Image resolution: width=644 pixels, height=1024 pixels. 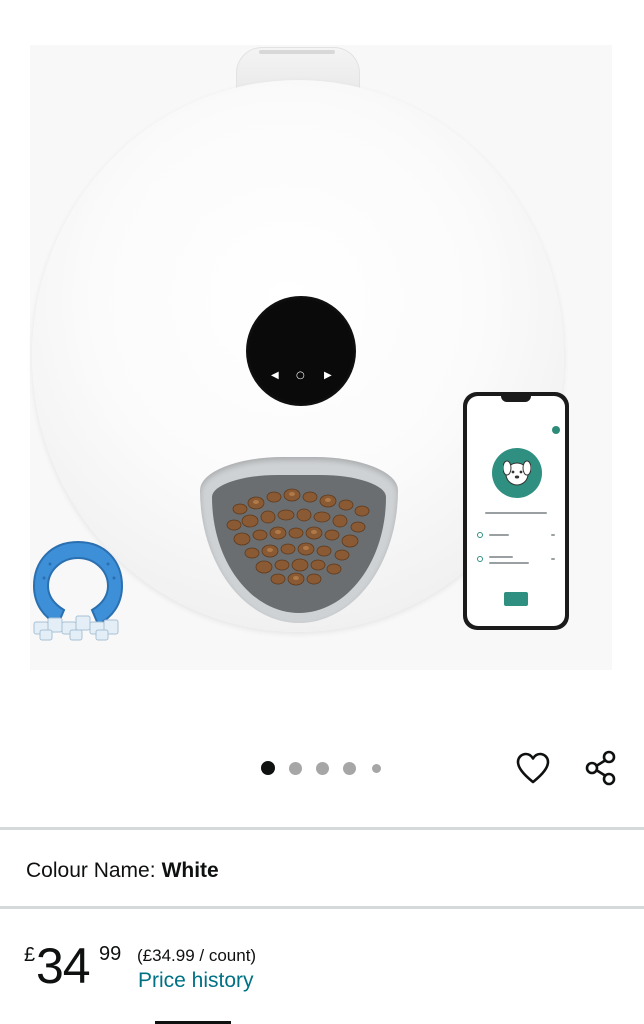 I want to click on phone-screen, so click(x=516, y=511).